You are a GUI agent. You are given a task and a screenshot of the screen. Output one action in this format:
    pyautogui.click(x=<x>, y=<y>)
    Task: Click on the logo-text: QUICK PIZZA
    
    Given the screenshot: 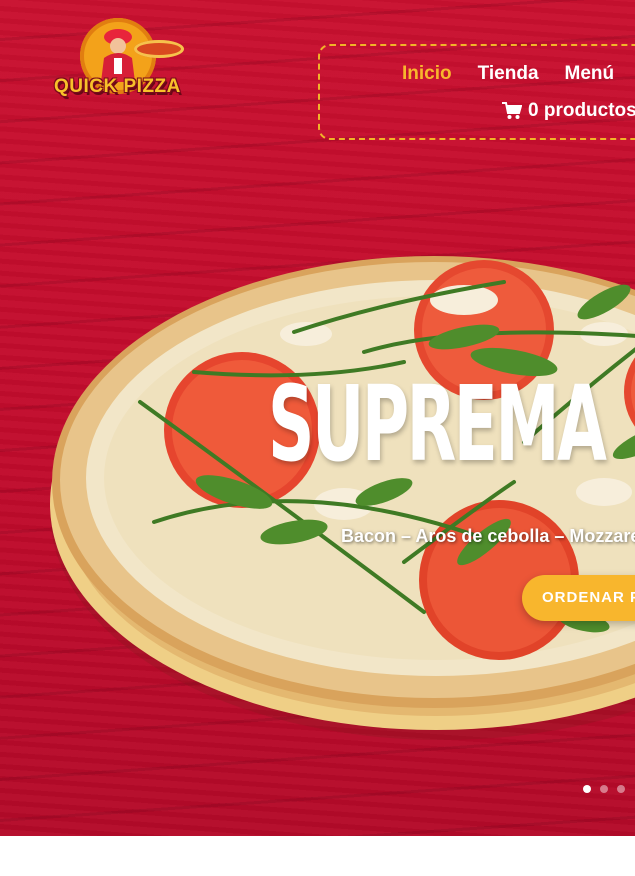 What is the action you would take?
    pyautogui.click(x=117, y=86)
    